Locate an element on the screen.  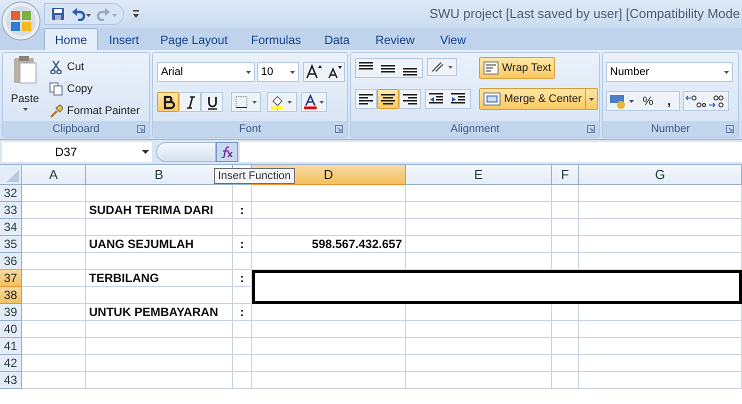
tooltip: Insert Function is located at coordinates (254, 176).